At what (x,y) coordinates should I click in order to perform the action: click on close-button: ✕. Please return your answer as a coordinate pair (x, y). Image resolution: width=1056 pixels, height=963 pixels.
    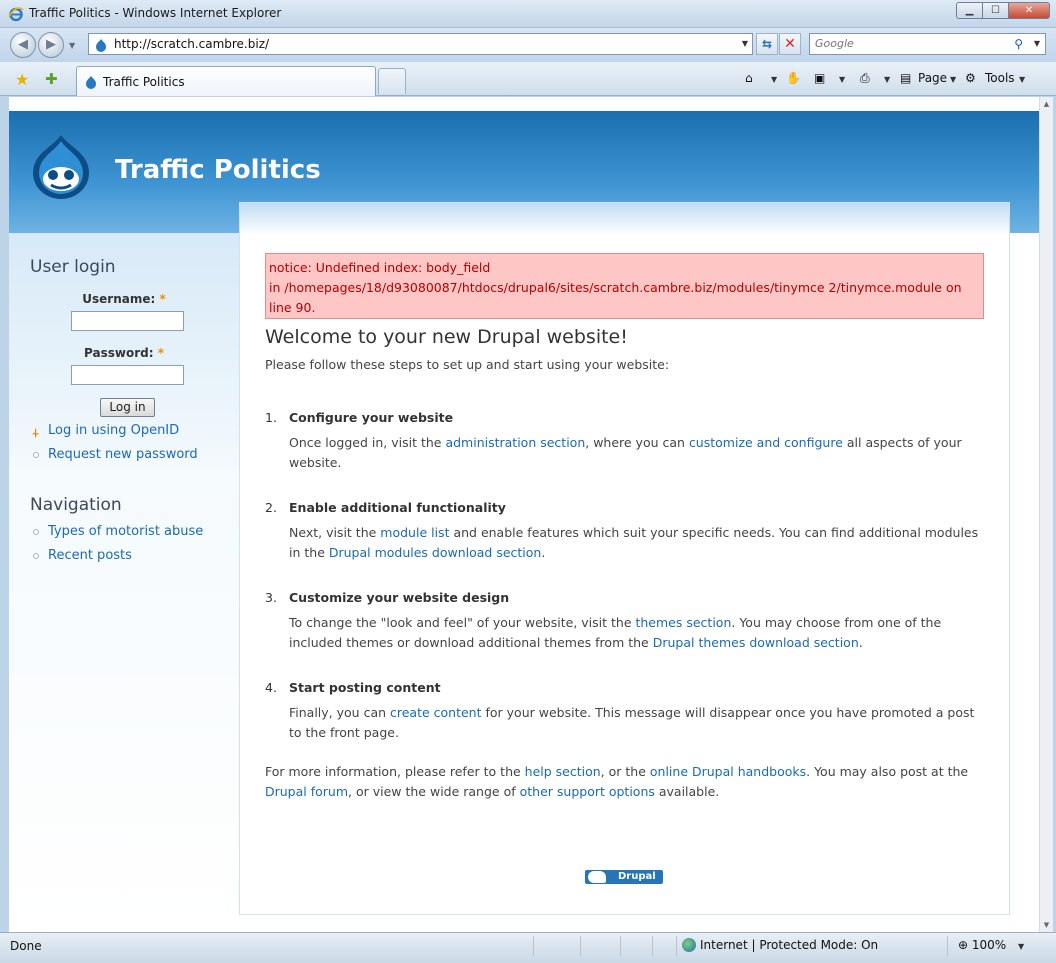
    Looking at the image, I should click on (1029, 10).